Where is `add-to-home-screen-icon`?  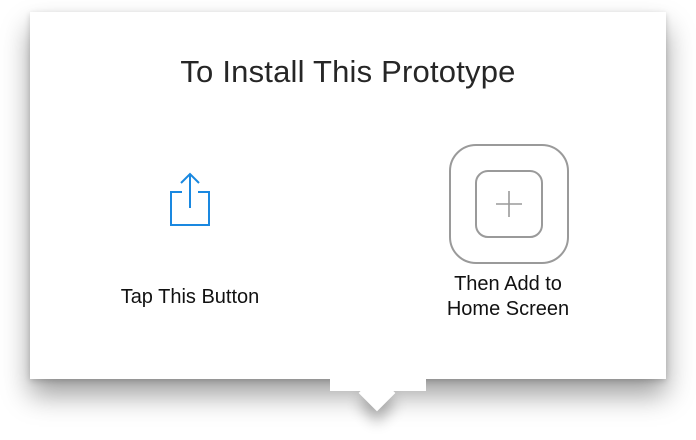 add-to-home-screen-icon is located at coordinates (509, 204).